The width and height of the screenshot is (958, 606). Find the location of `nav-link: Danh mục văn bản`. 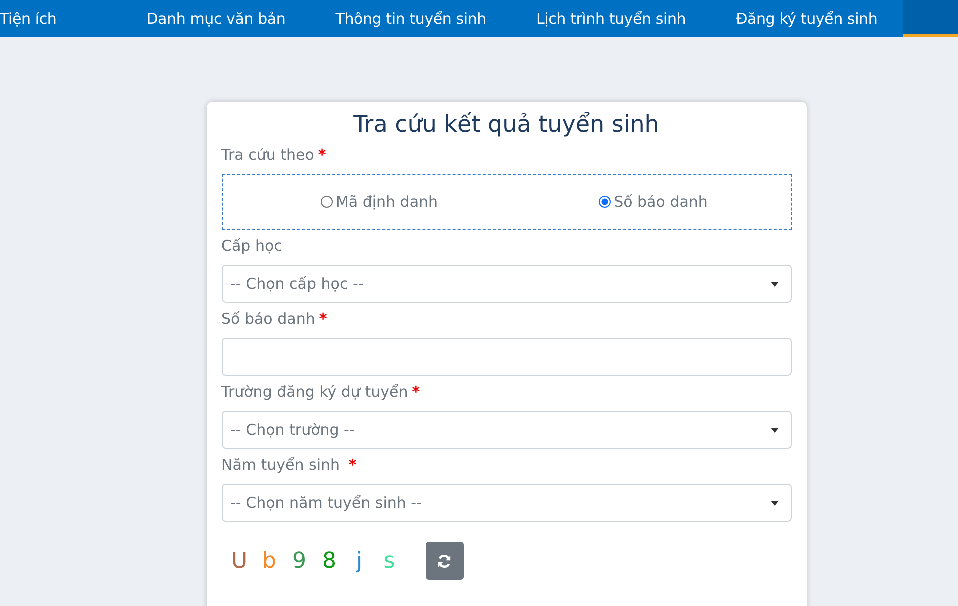

nav-link: Danh mục văn bản is located at coordinates (216, 18).